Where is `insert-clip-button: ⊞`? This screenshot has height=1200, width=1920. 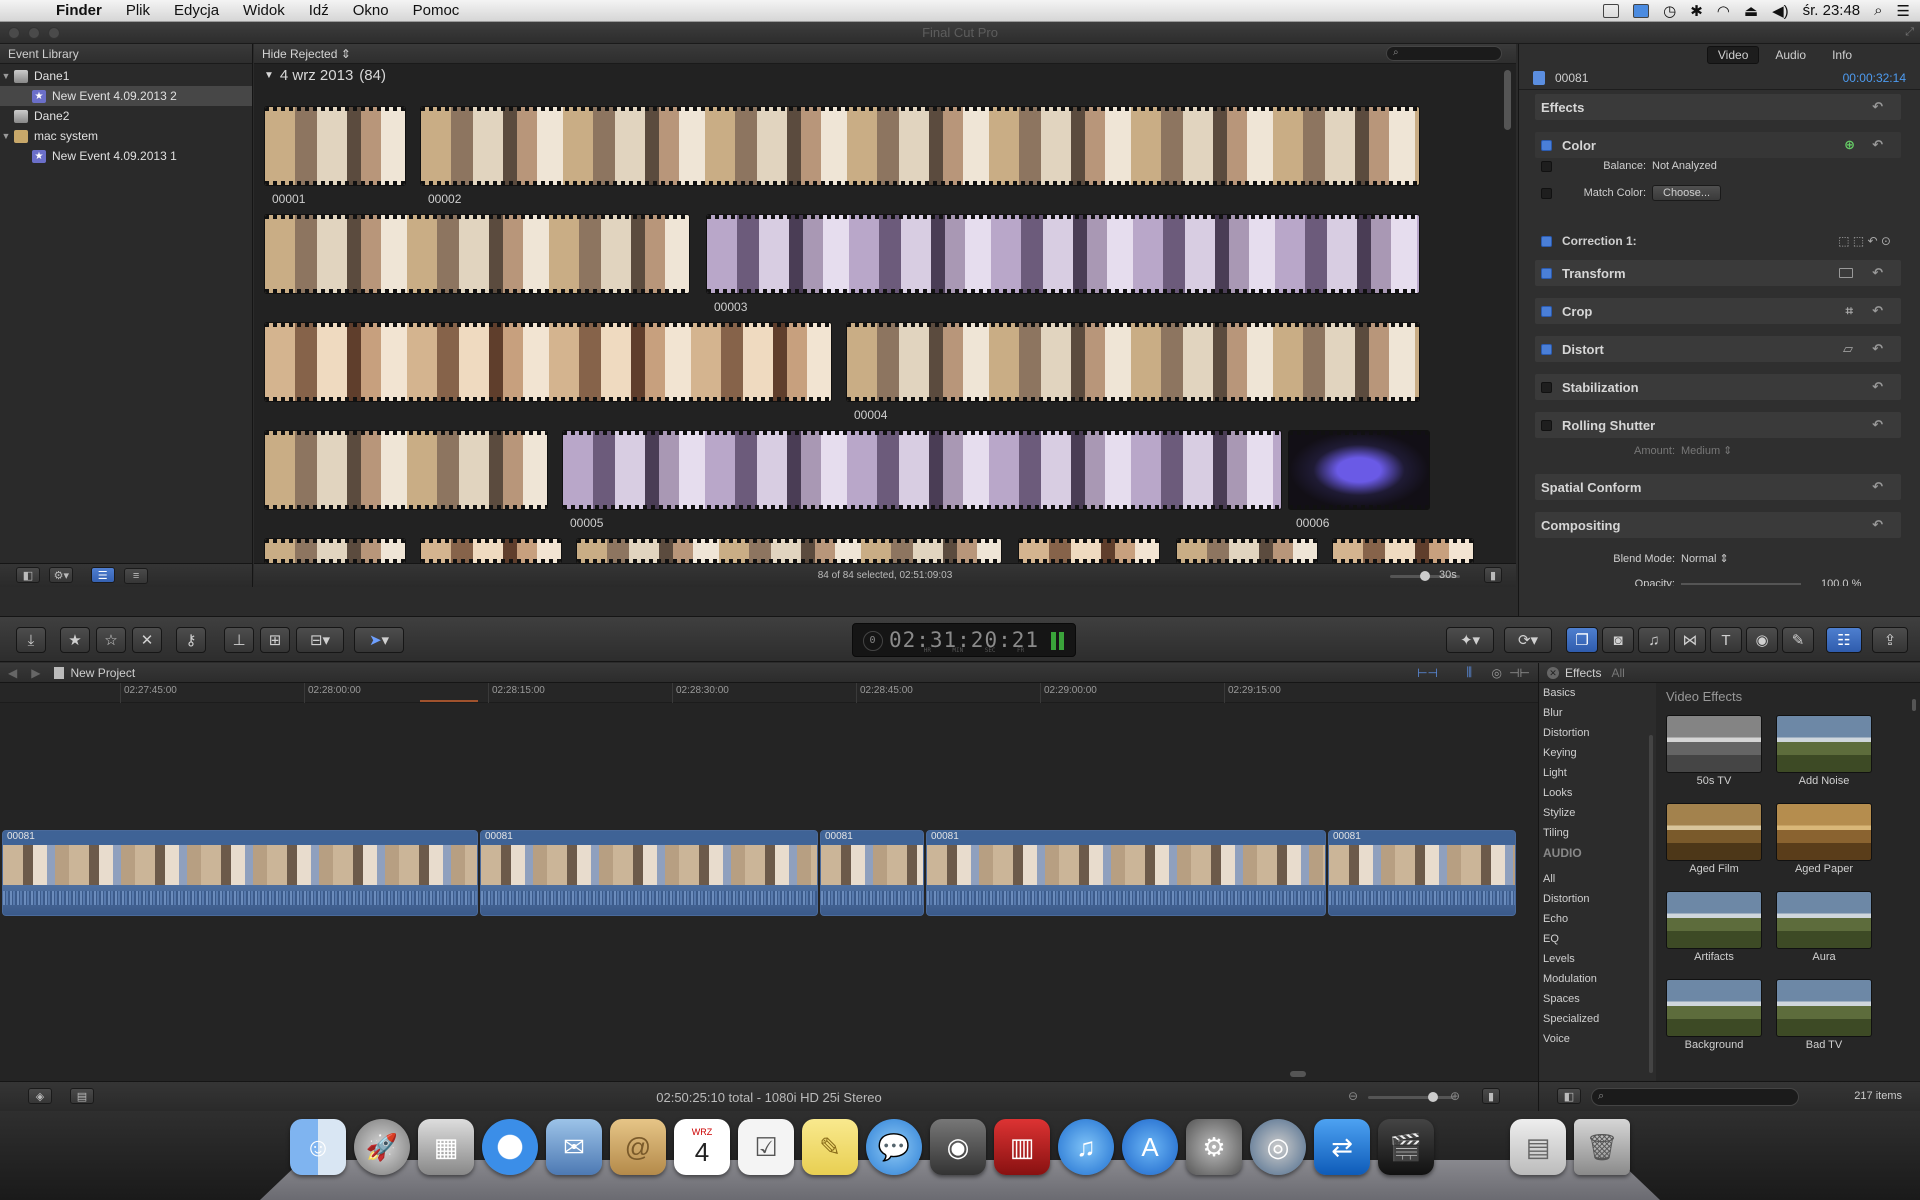 insert-clip-button: ⊞ is located at coordinates (275, 640).